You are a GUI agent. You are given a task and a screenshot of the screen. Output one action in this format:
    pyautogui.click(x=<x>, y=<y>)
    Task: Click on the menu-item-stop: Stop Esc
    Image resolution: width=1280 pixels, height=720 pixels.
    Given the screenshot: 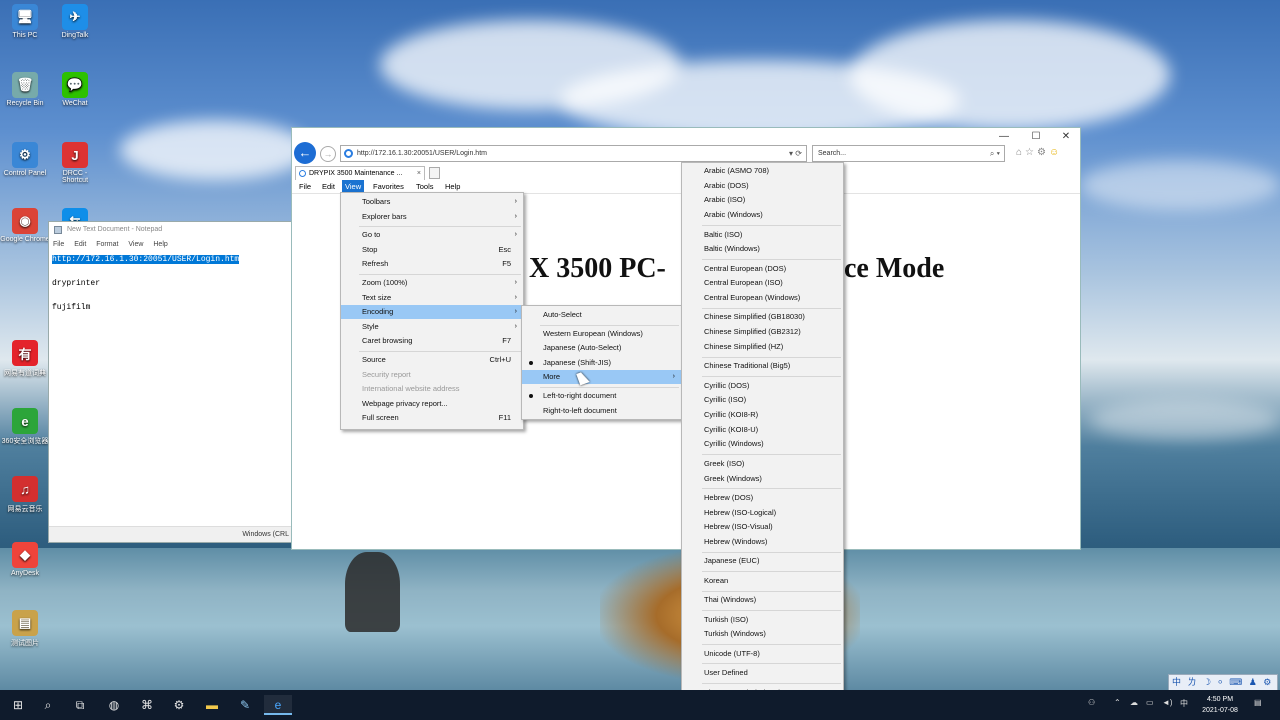 What is the action you would take?
    pyautogui.click(x=432, y=250)
    